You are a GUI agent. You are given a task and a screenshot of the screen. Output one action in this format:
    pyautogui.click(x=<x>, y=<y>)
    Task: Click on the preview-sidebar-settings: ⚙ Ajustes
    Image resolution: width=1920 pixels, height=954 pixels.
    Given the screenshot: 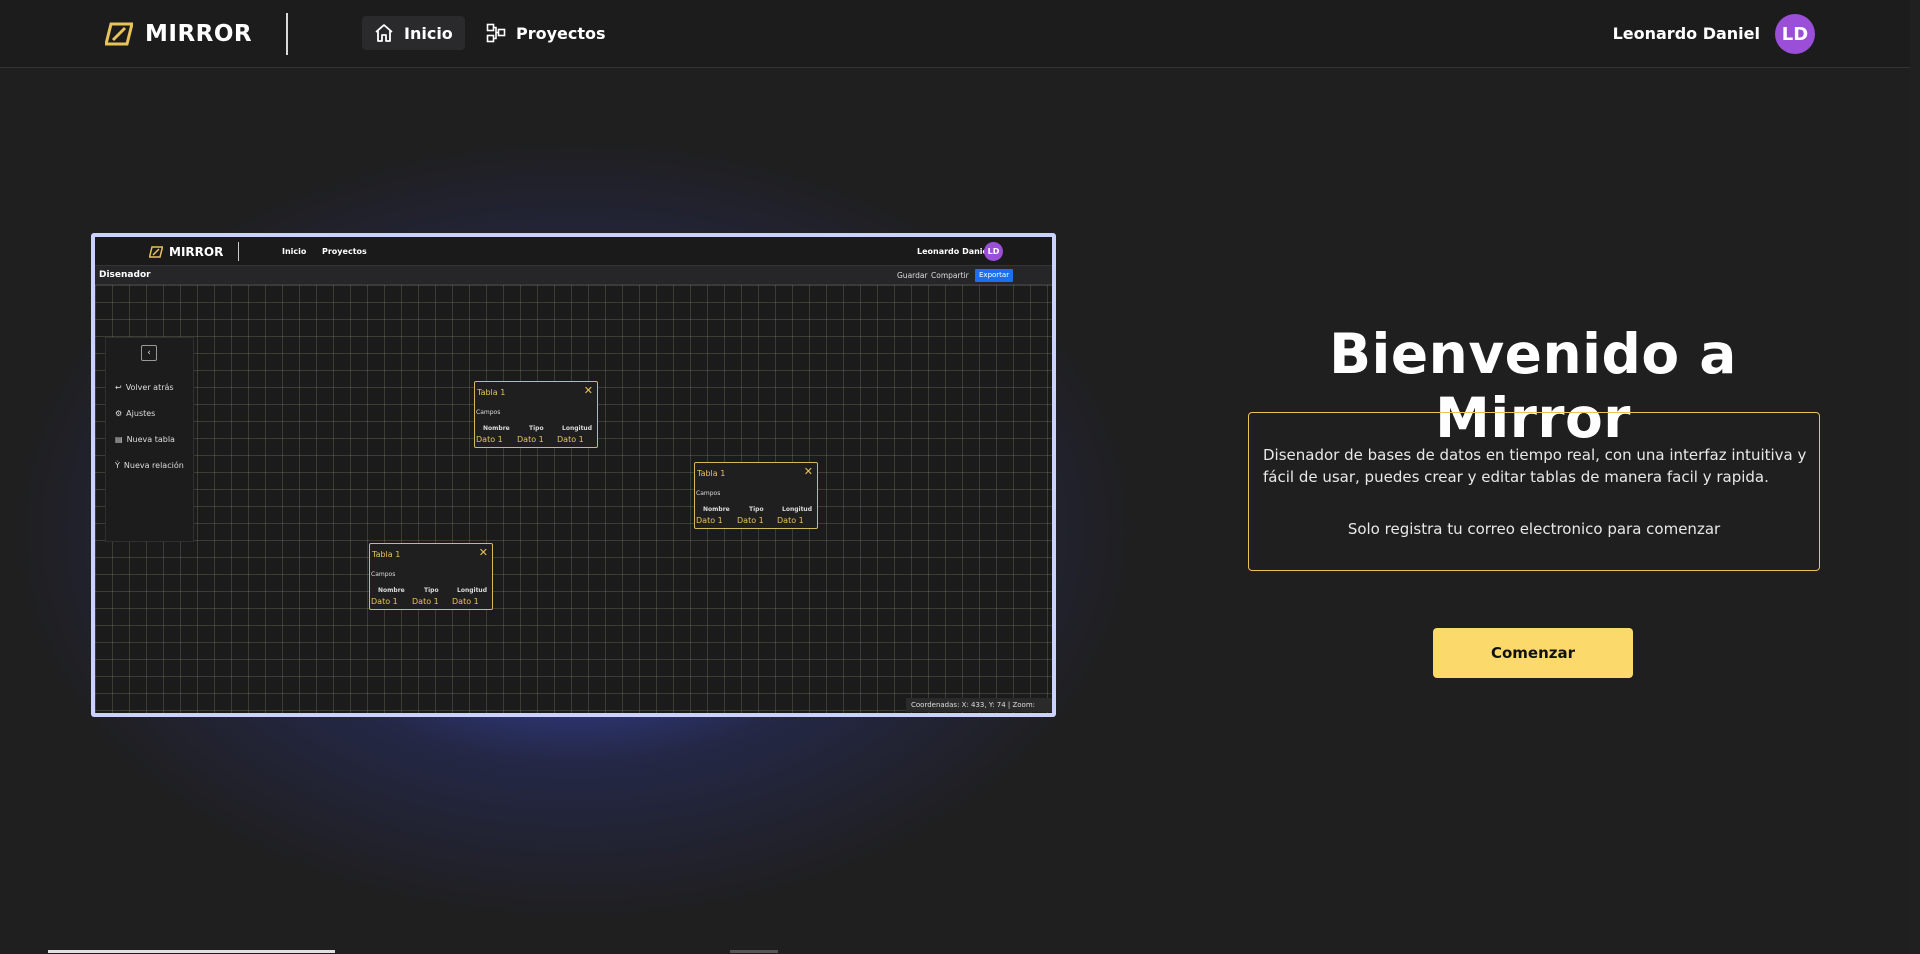 What is the action you would take?
    pyautogui.click(x=135, y=413)
    